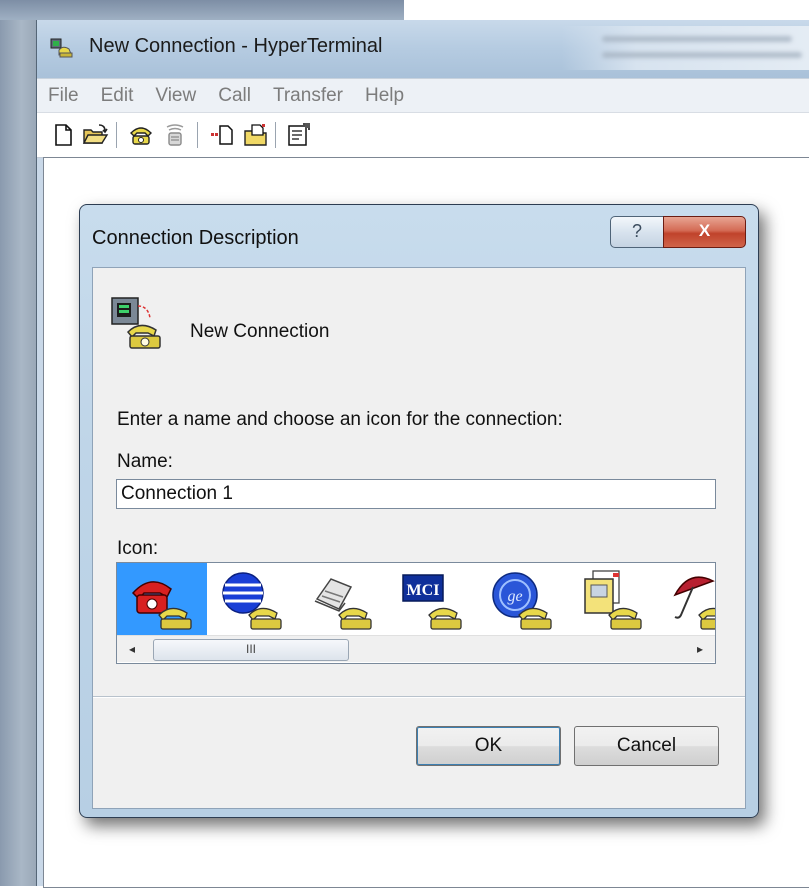  Describe the element at coordinates (95, 135) in the screenshot. I see `open-folder-icon` at that location.